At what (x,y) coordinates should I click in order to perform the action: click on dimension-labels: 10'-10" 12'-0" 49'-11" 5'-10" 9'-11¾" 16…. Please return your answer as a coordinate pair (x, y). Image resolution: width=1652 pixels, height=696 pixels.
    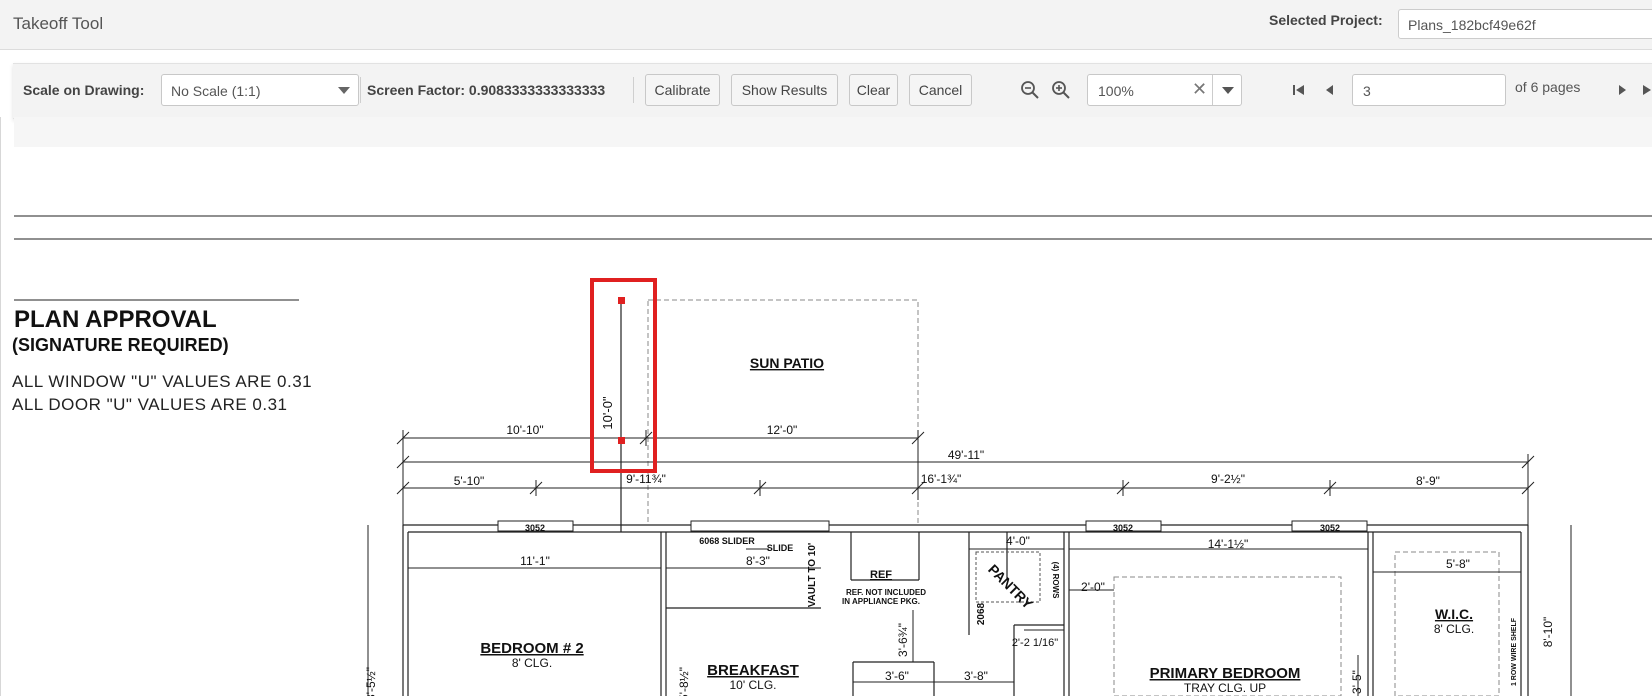
    Looking at the image, I should click on (947, 455).